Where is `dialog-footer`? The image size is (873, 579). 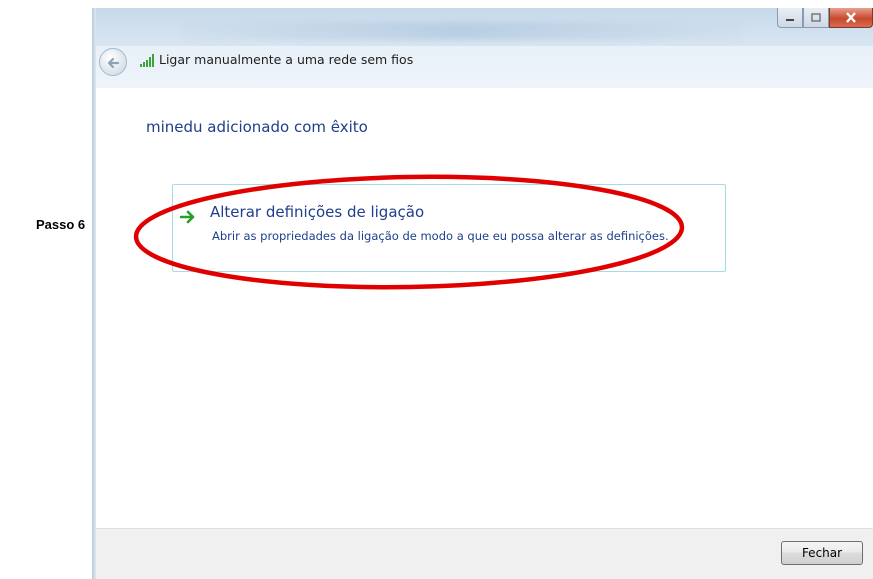 dialog-footer is located at coordinates (484, 553).